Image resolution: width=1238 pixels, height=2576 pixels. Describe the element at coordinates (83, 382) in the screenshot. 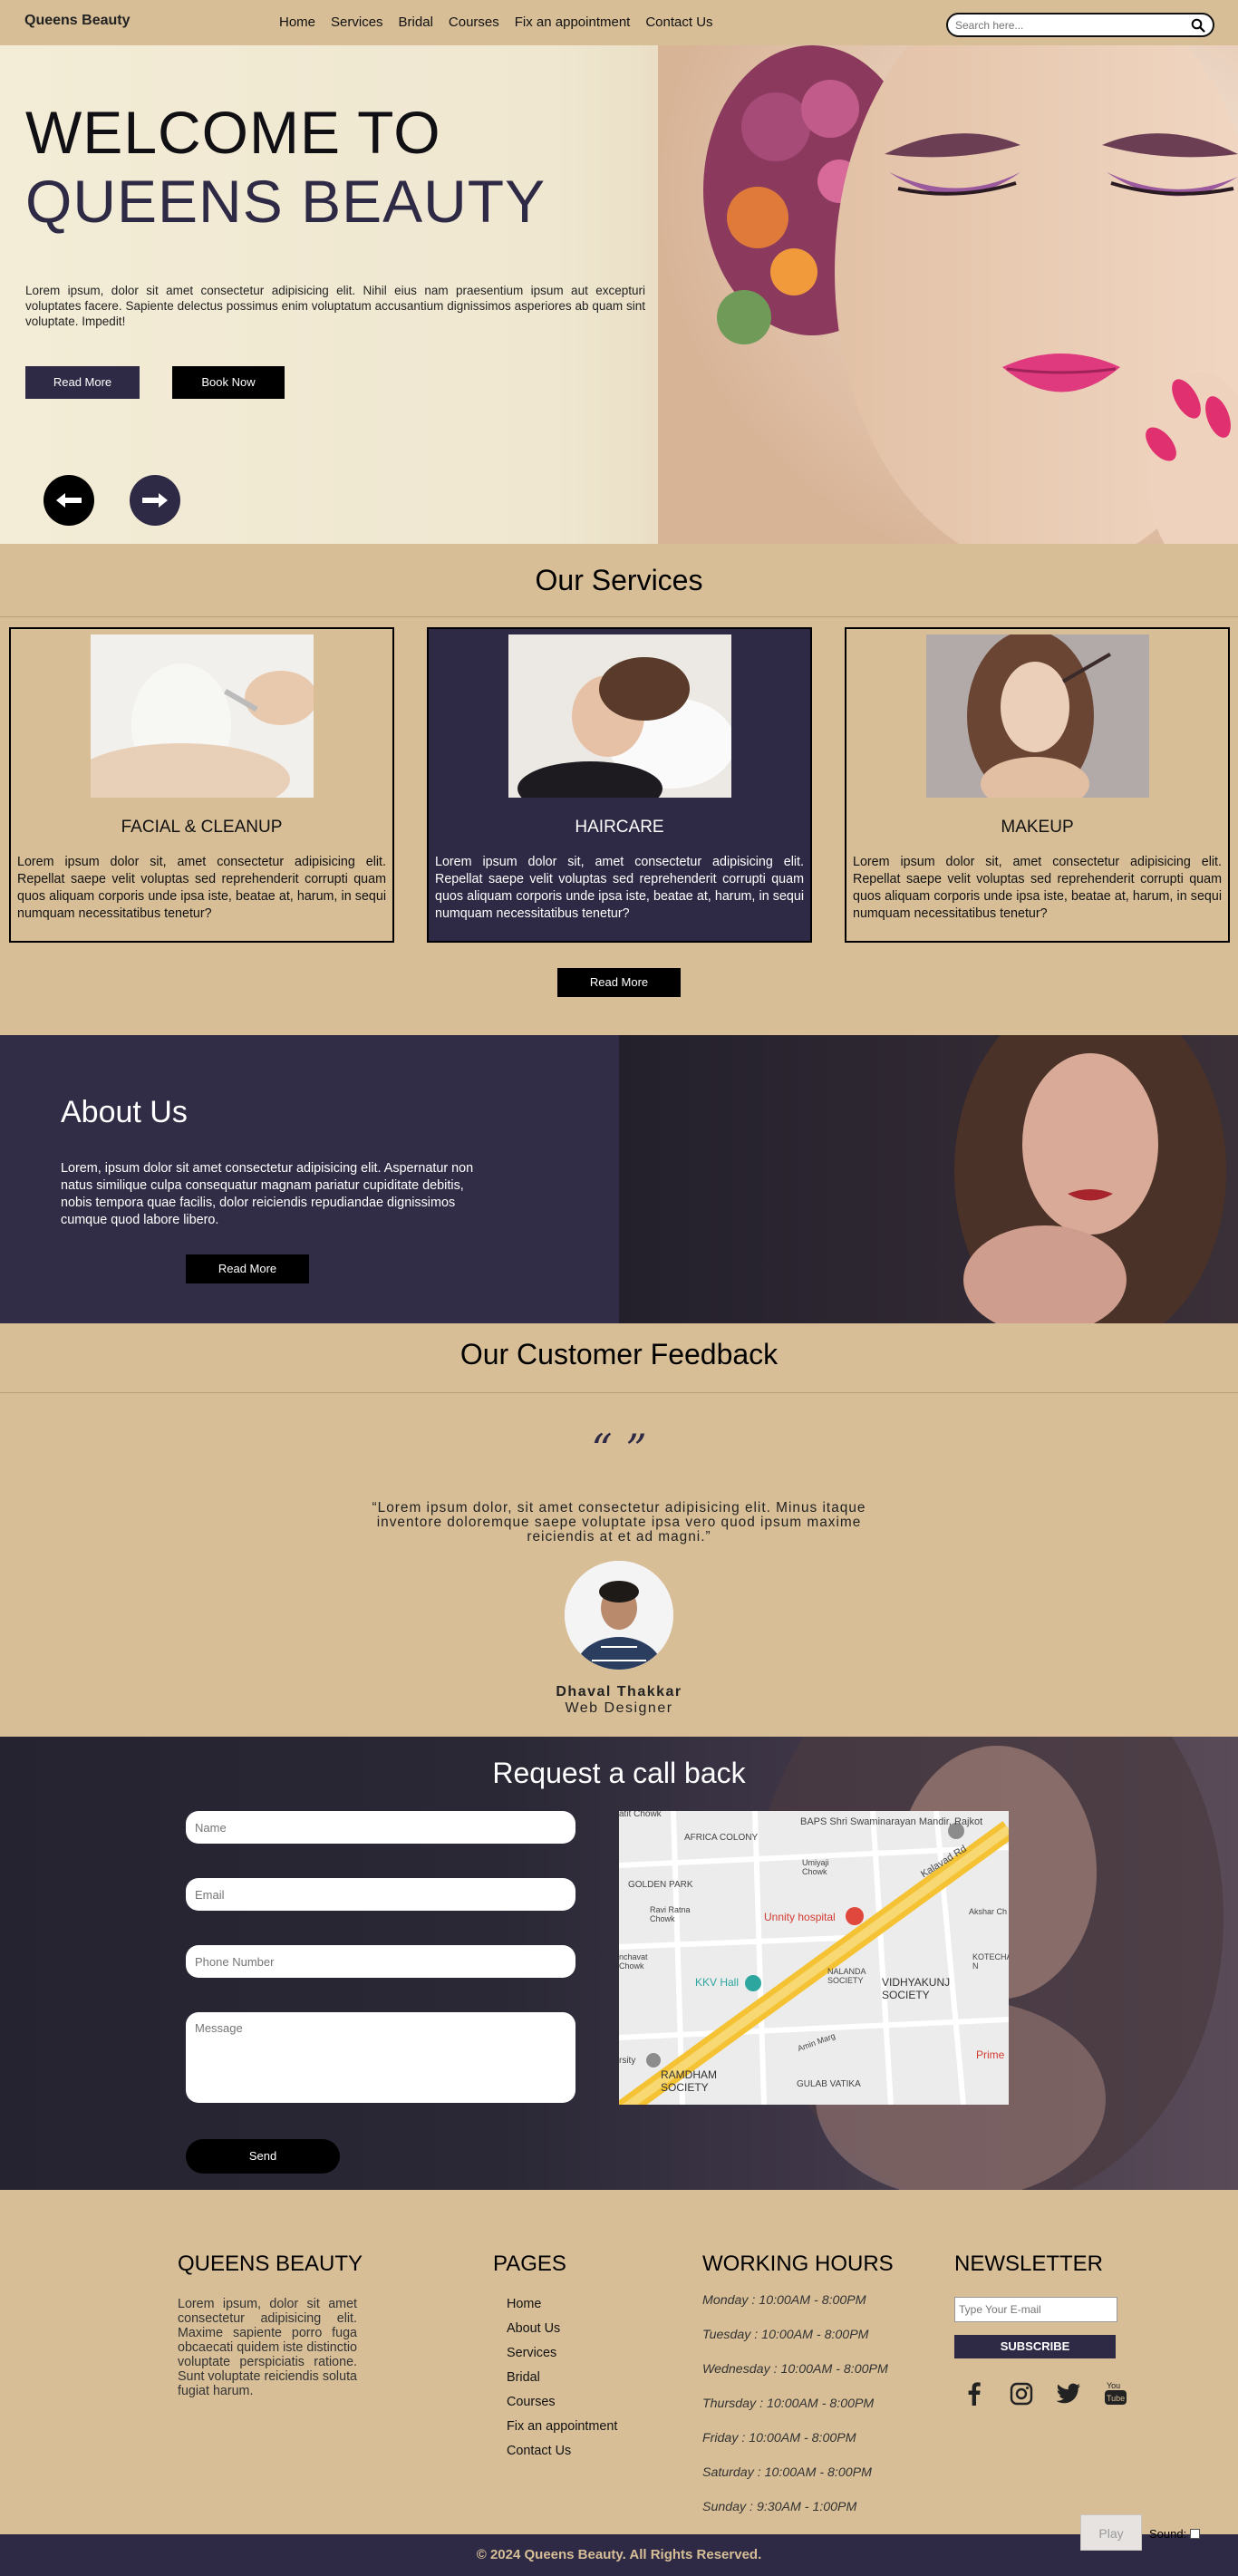

I see `hero-read-more-button: Read More` at that location.